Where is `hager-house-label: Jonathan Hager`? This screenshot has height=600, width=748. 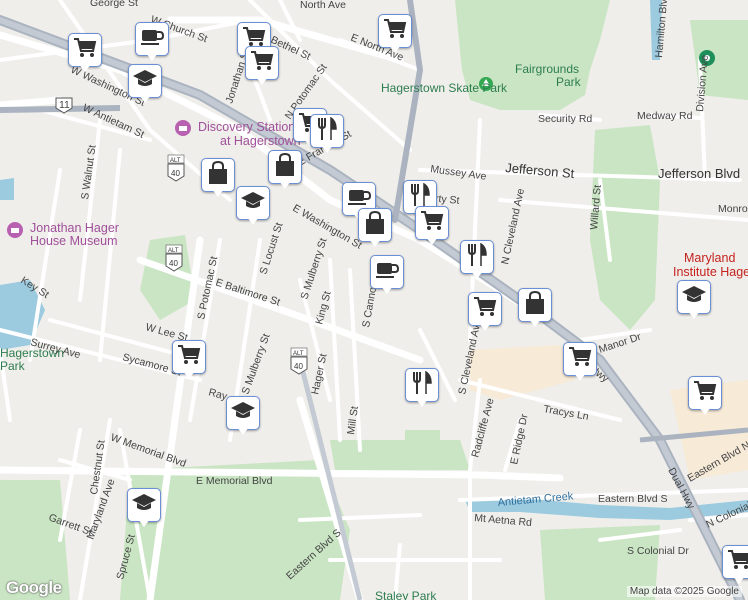 hager-house-label: Jonathan Hager is located at coordinates (74, 228).